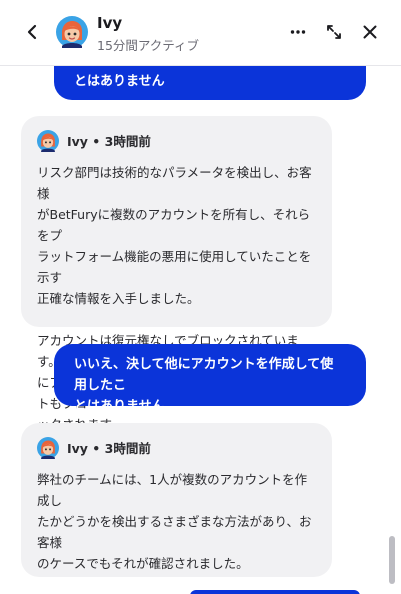  I want to click on close-icon, so click(370, 32).